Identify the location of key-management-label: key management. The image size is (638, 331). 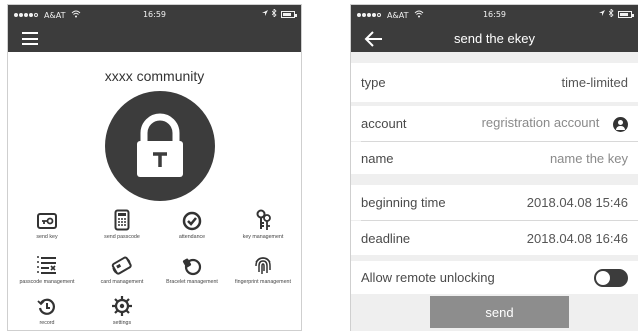
(263, 237).